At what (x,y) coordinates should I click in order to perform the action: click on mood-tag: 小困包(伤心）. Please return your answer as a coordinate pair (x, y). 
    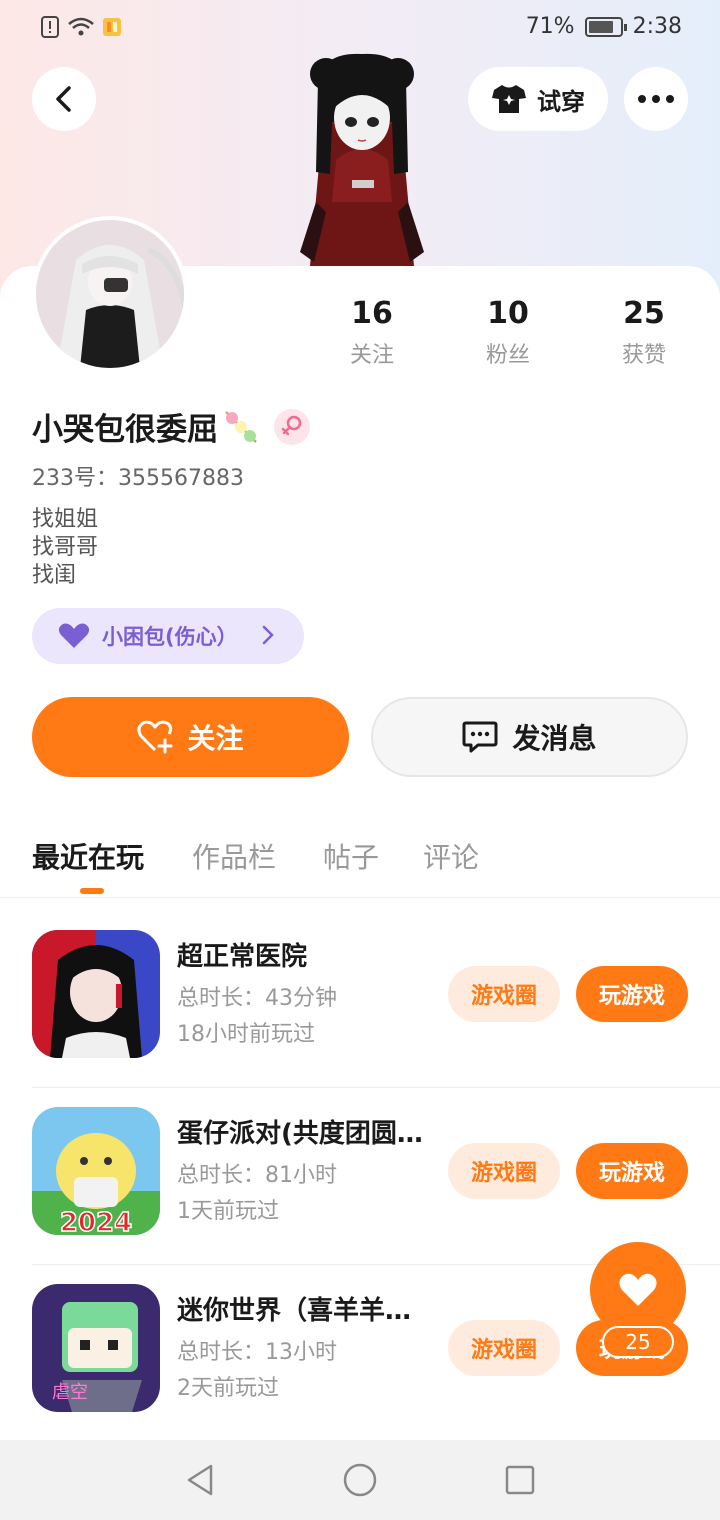
    Looking at the image, I should click on (168, 636).